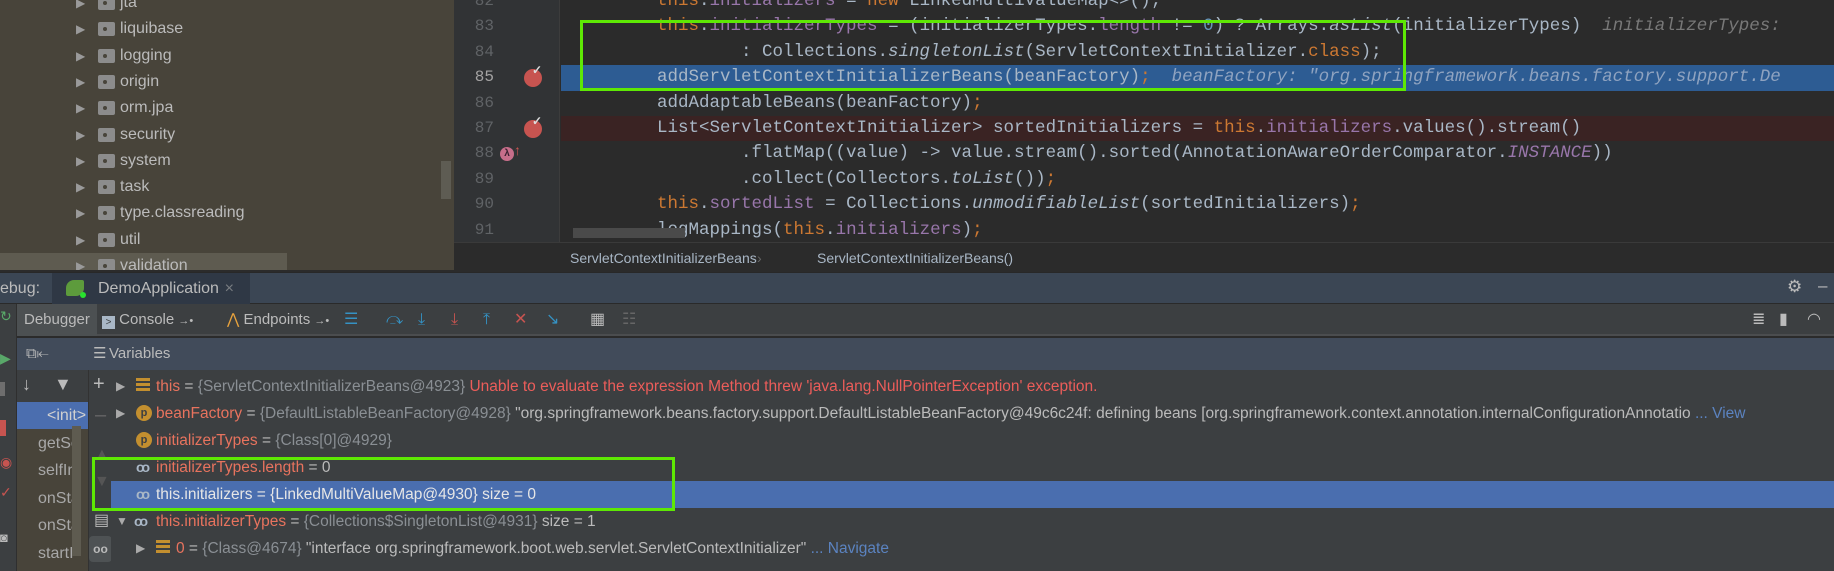  Describe the element at coordinates (227, 135) in the screenshot. I see `tree-item-security: ▶ security` at that location.